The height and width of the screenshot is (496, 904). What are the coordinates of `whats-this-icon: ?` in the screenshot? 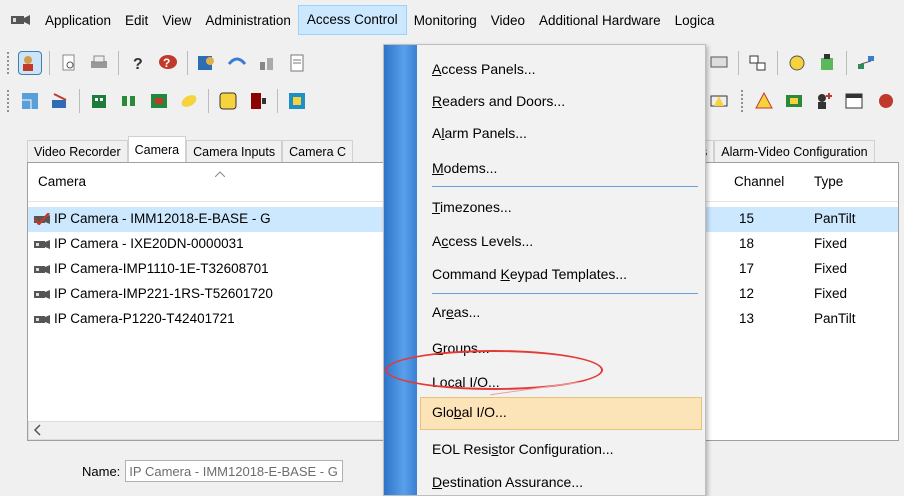 It's located at (168, 63).